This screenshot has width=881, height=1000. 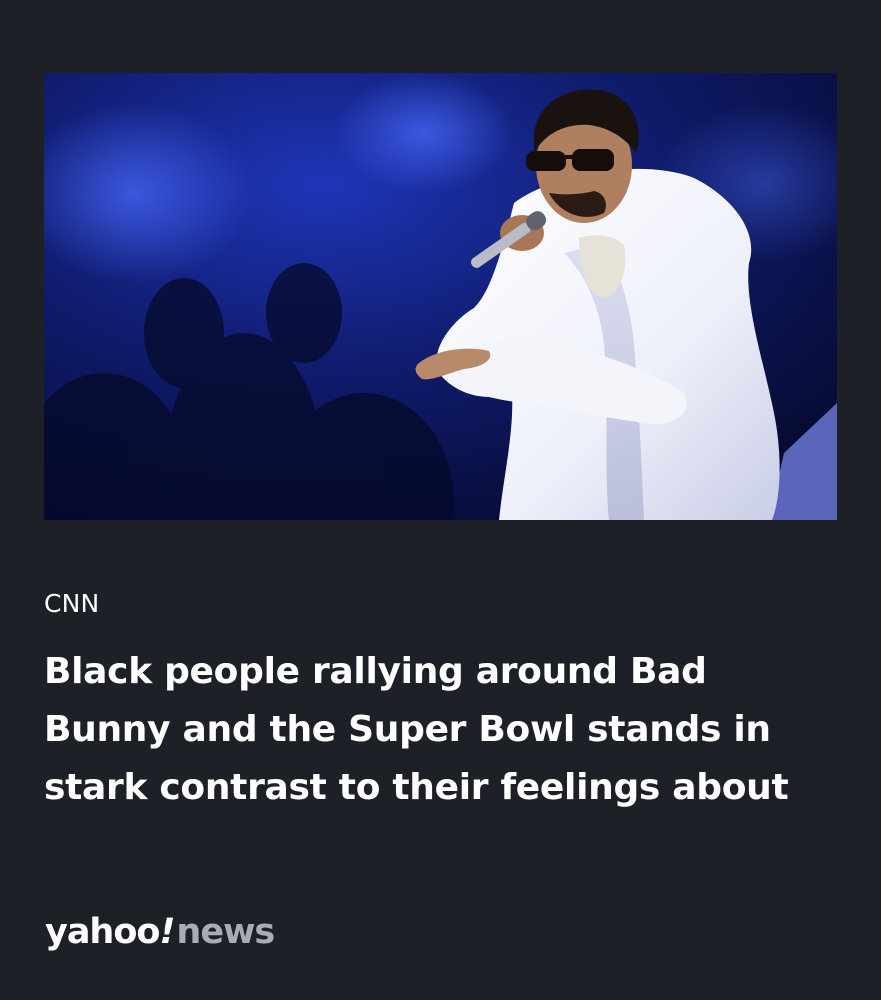 What do you see at coordinates (102, 932) in the screenshot?
I see `logo-yahoo-text: yahoo` at bounding box center [102, 932].